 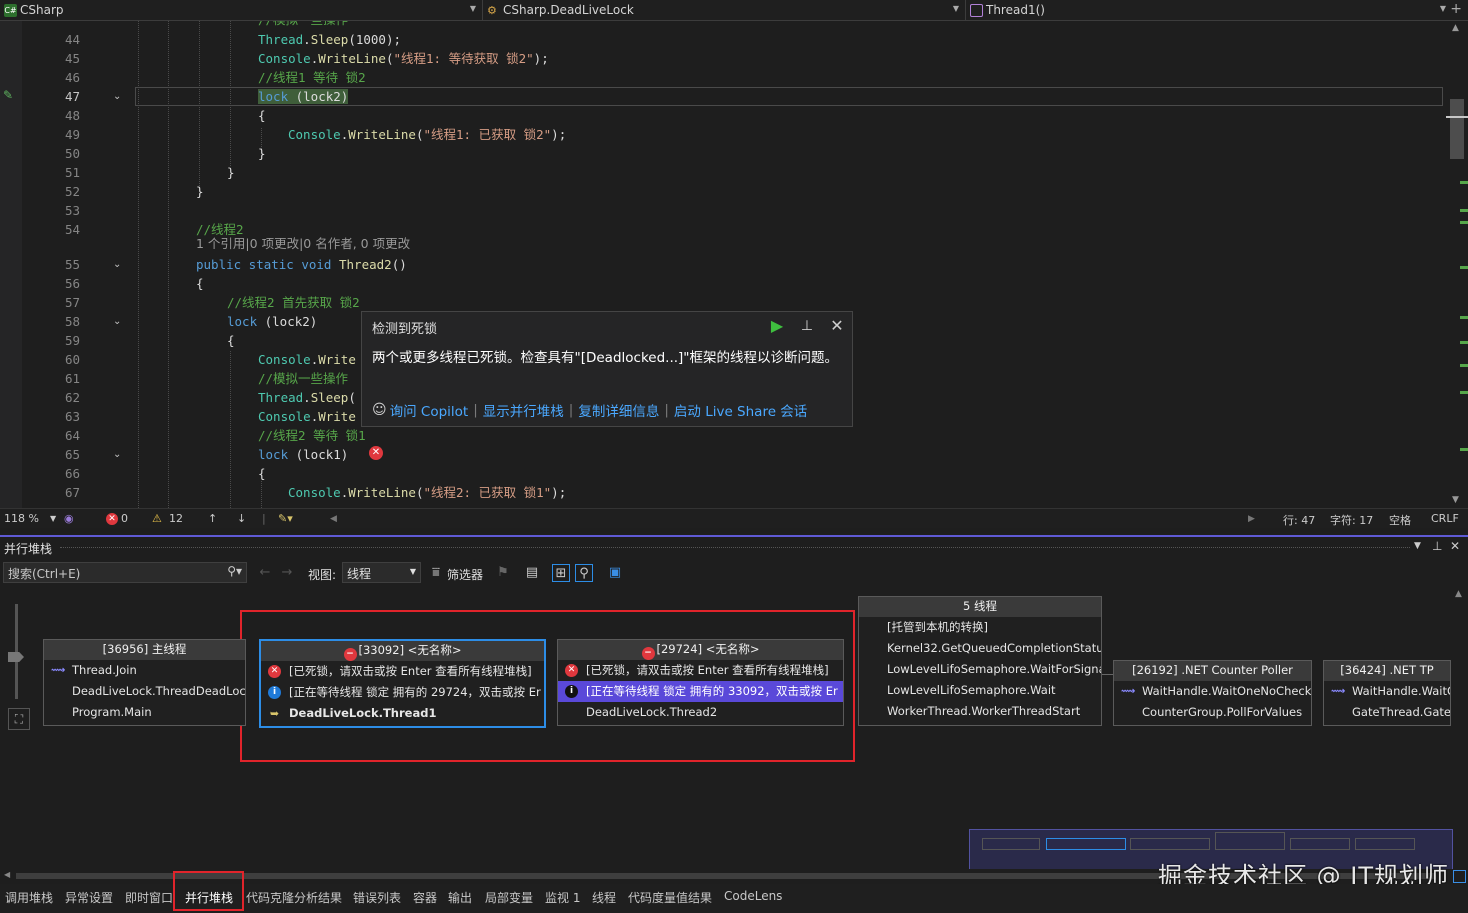 What do you see at coordinates (503, 573) in the screenshot?
I see `flag-icon: ⚑` at bounding box center [503, 573].